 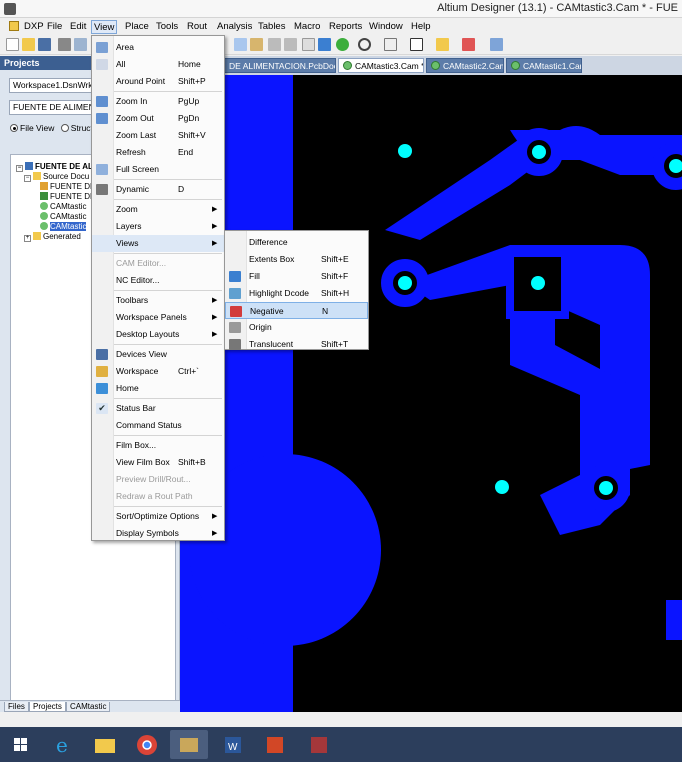 What do you see at coordinates (56, 177) in the screenshot?
I see `tree-item-source-documents: − Source Docu` at bounding box center [56, 177].